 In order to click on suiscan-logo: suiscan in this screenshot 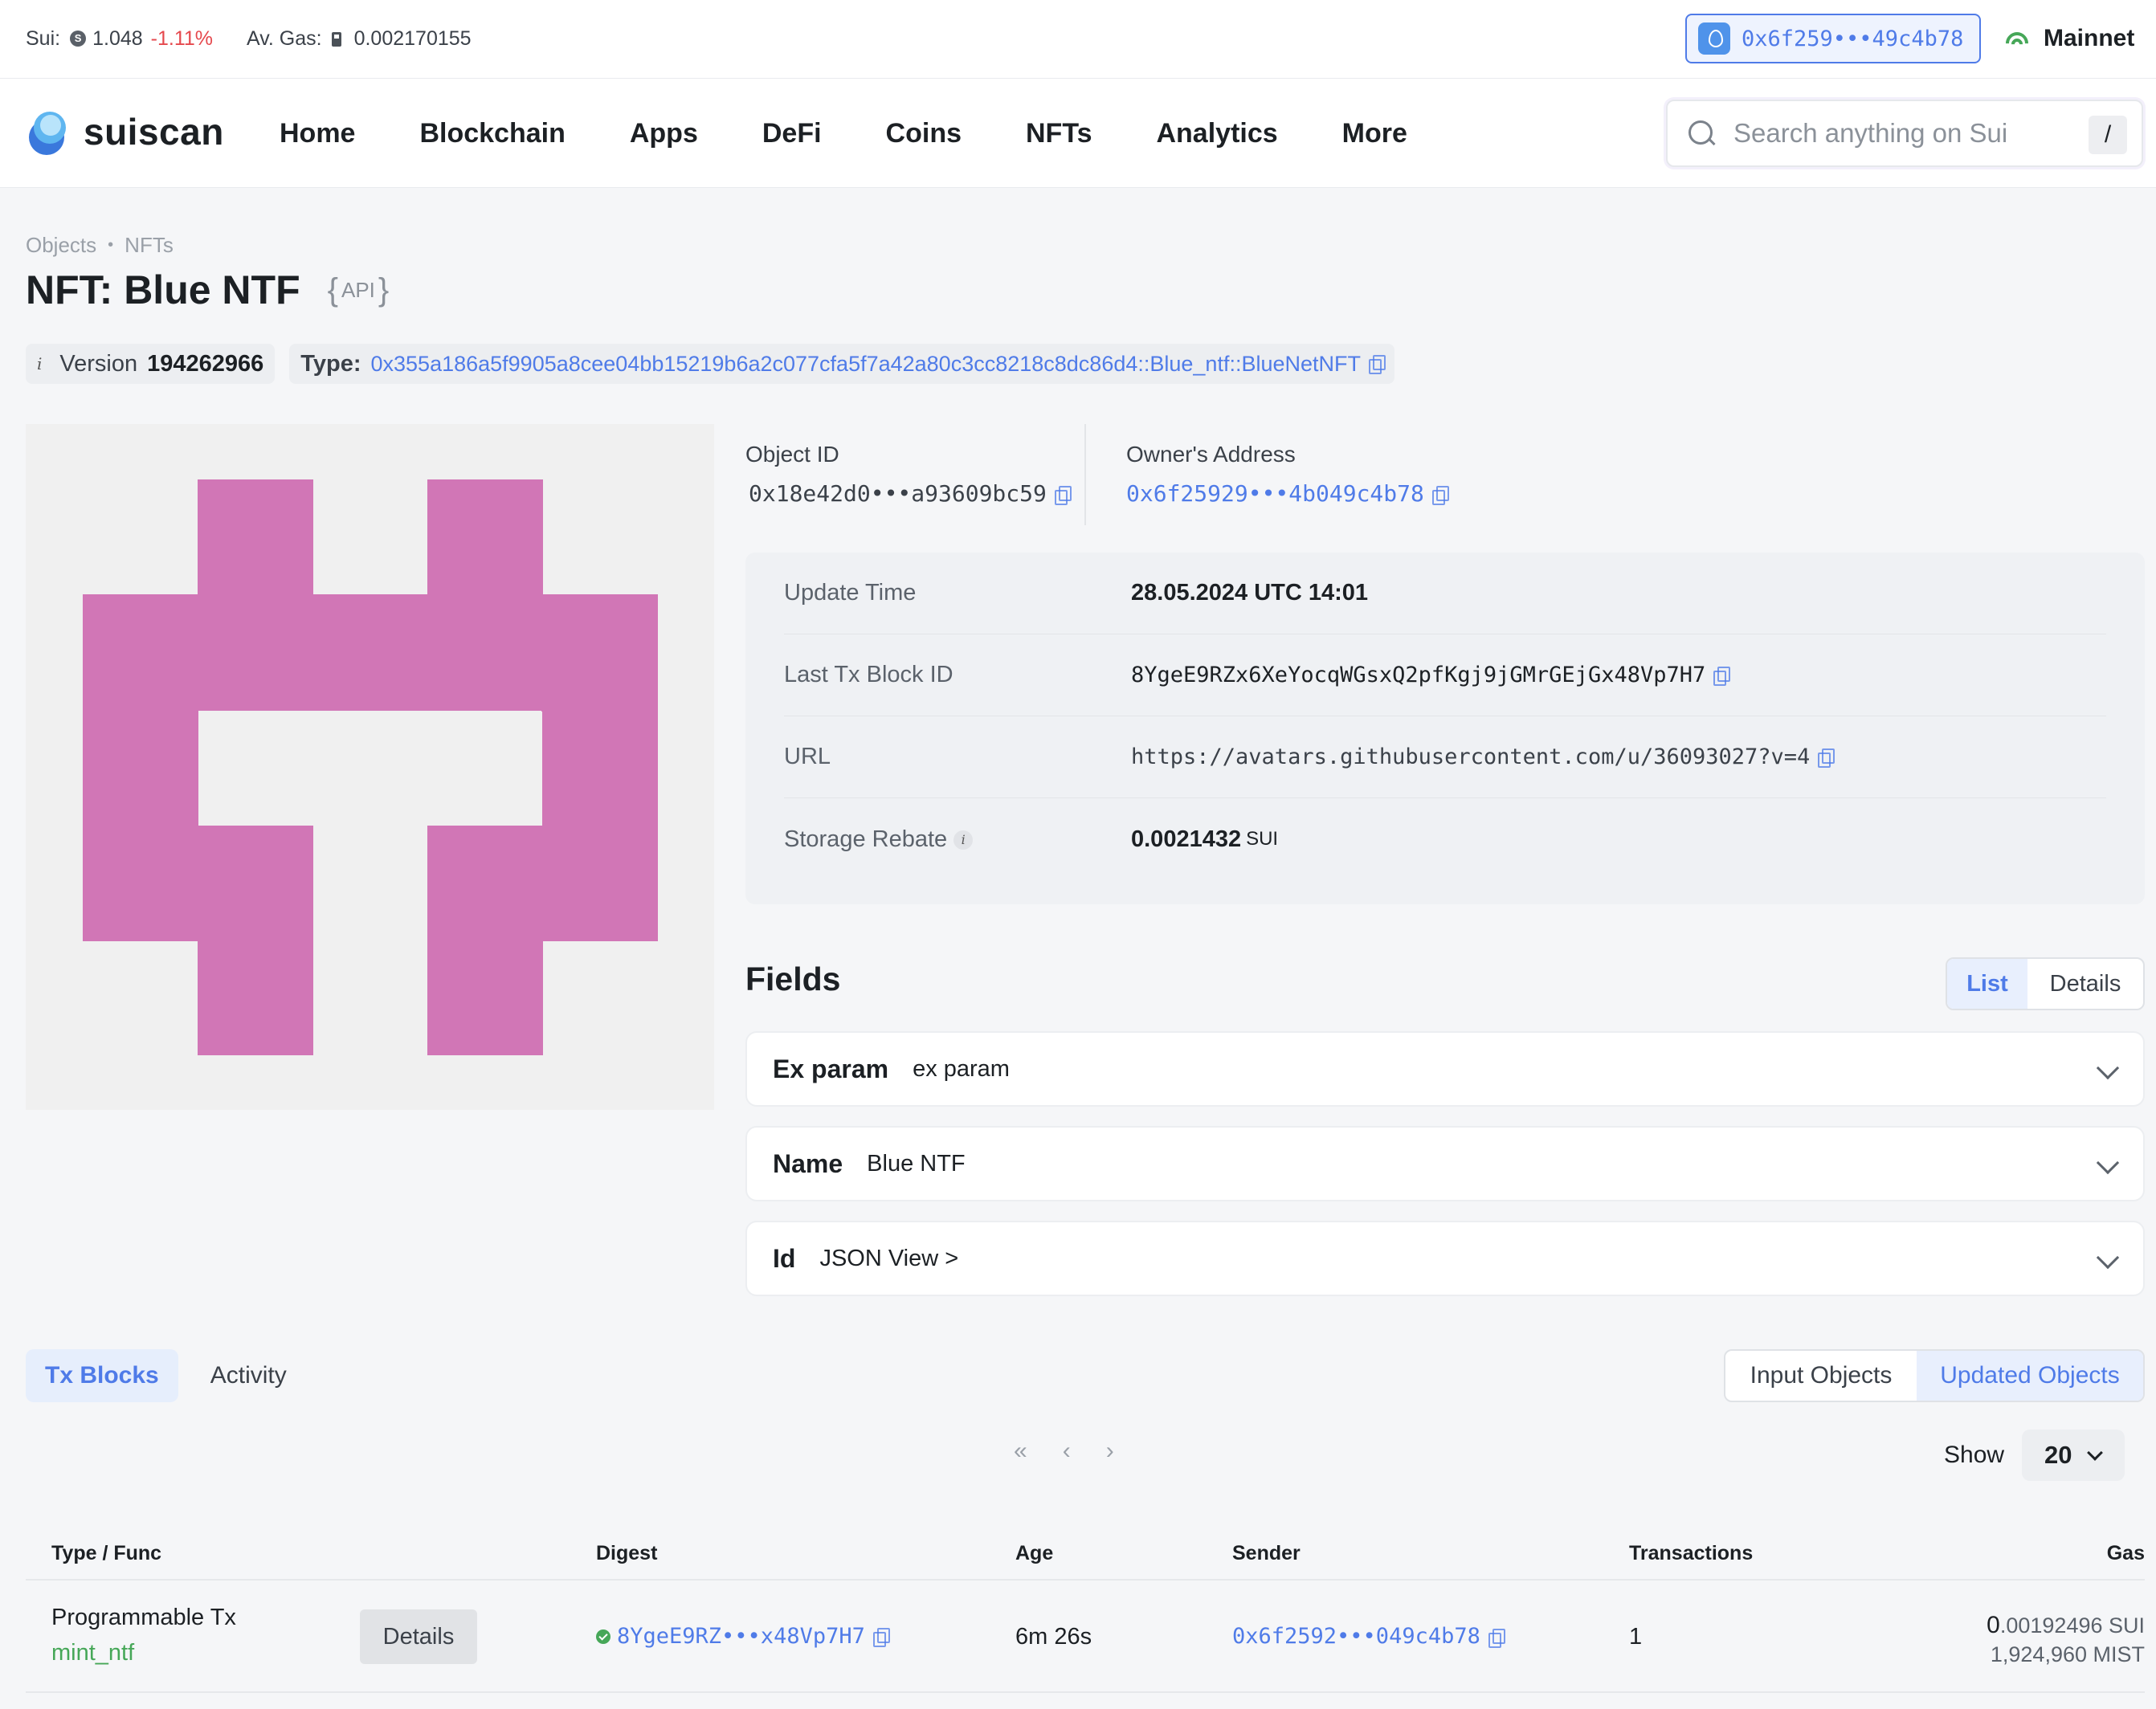, I will do `click(125, 131)`.